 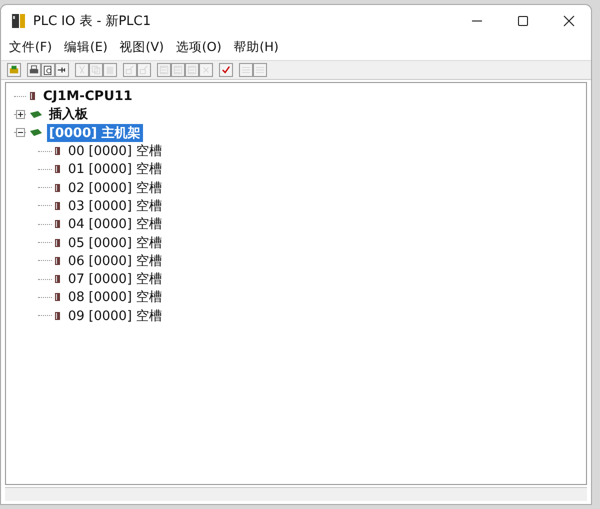 I want to click on printer-icon, so click(x=34, y=70).